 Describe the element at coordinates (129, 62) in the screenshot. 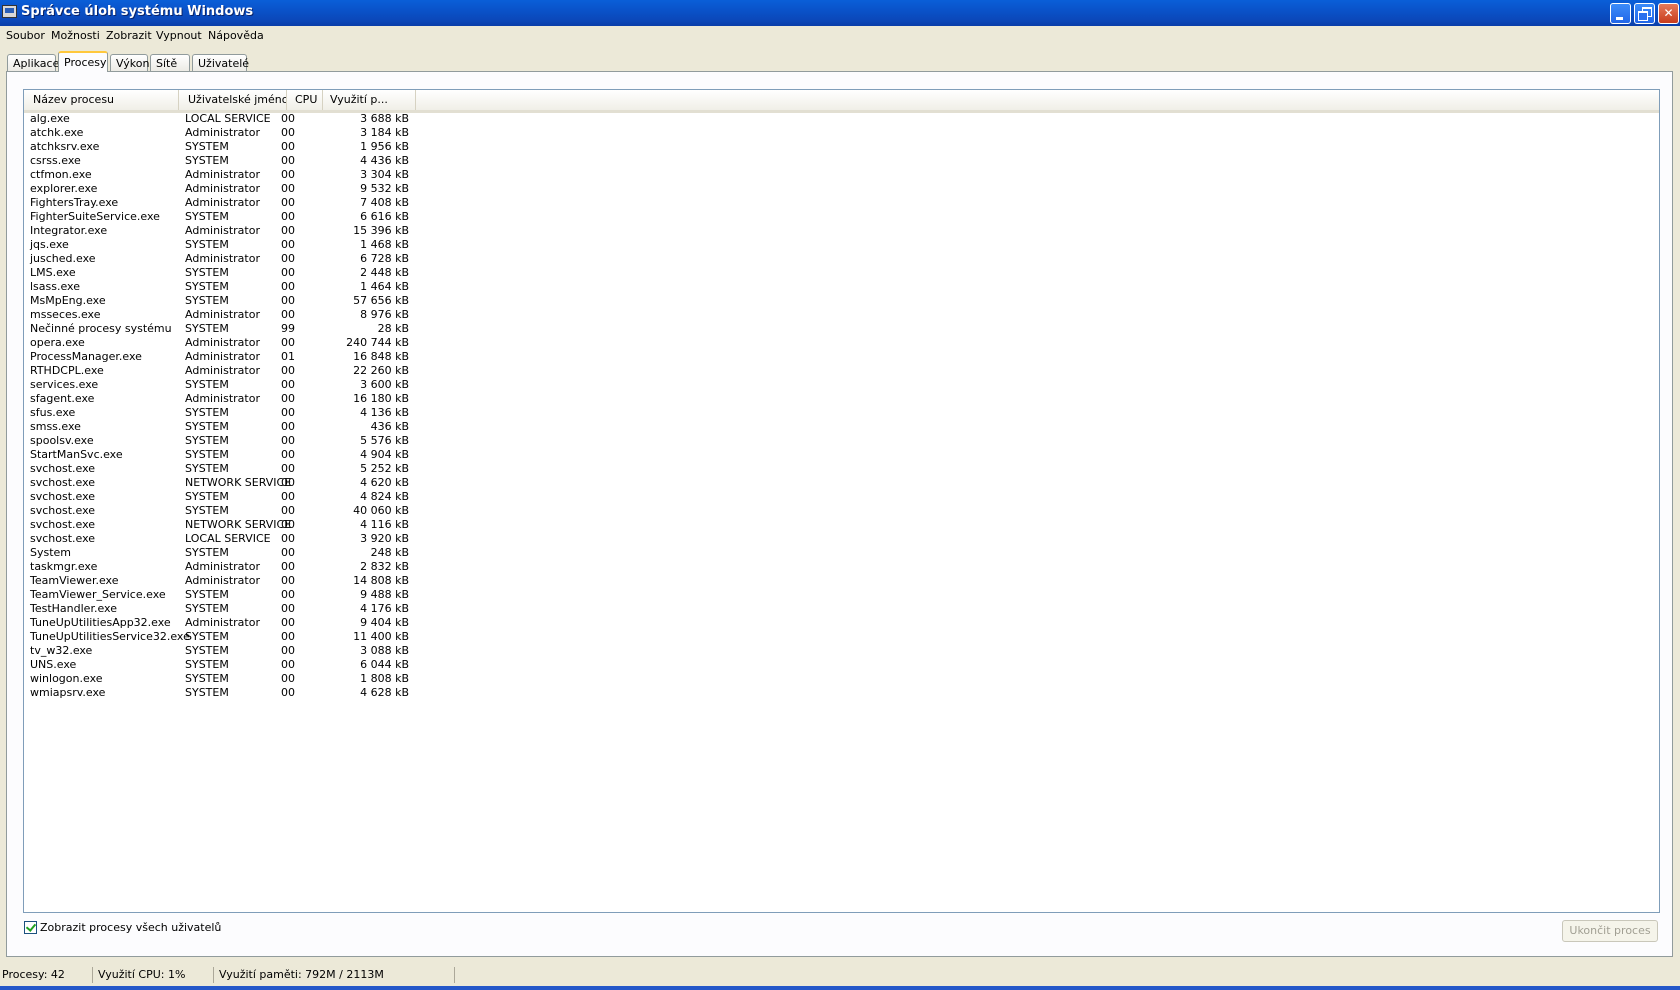

I see `tab-vykon: Výkon` at that location.